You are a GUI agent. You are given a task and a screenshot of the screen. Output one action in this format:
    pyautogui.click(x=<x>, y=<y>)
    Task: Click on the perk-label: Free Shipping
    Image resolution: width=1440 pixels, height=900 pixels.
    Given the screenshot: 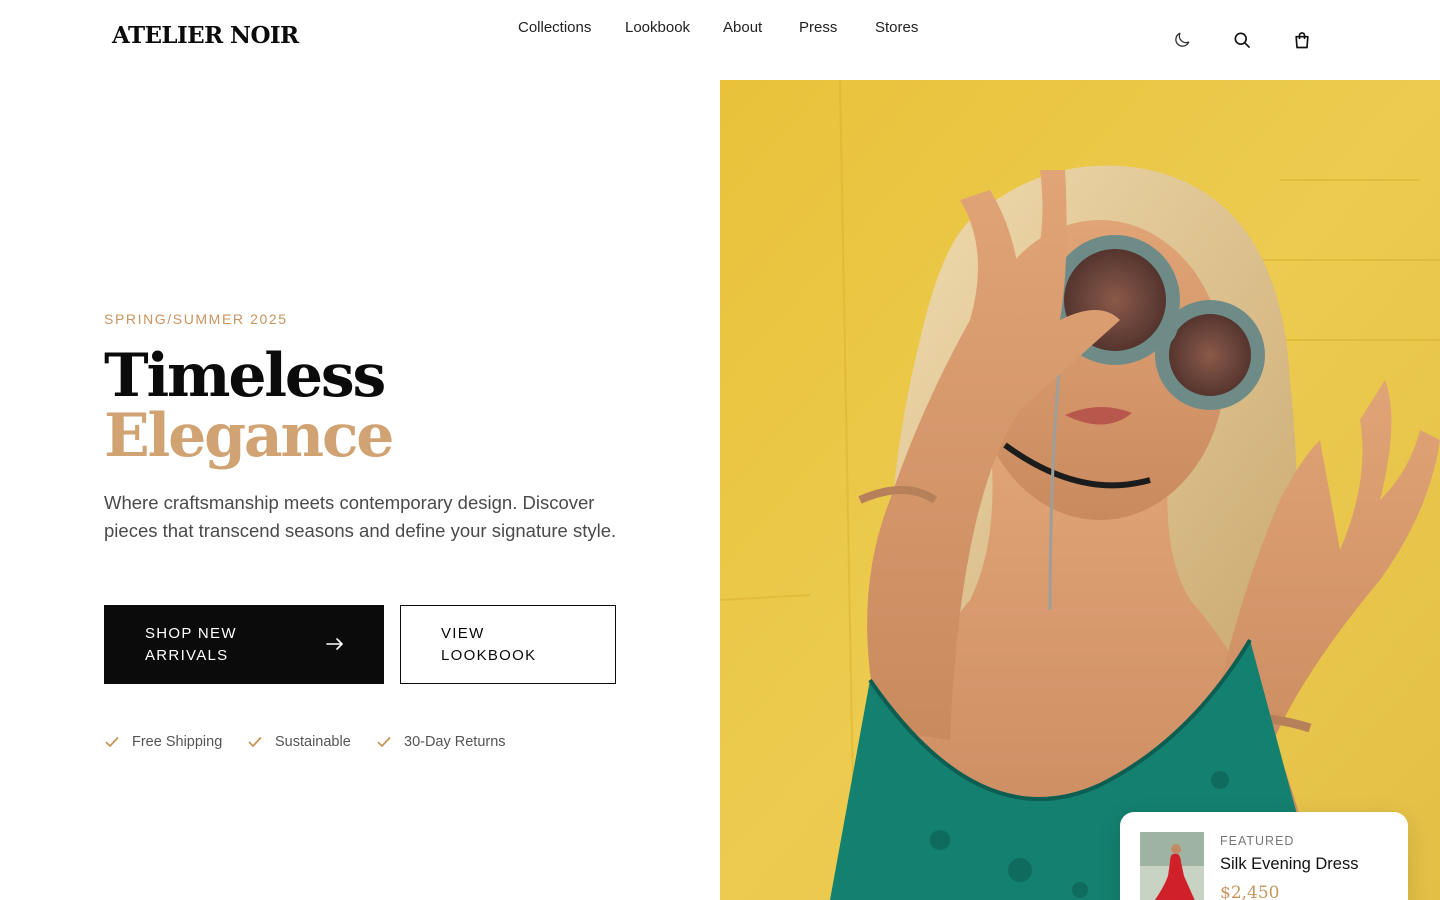 What is the action you would take?
    pyautogui.click(x=177, y=742)
    